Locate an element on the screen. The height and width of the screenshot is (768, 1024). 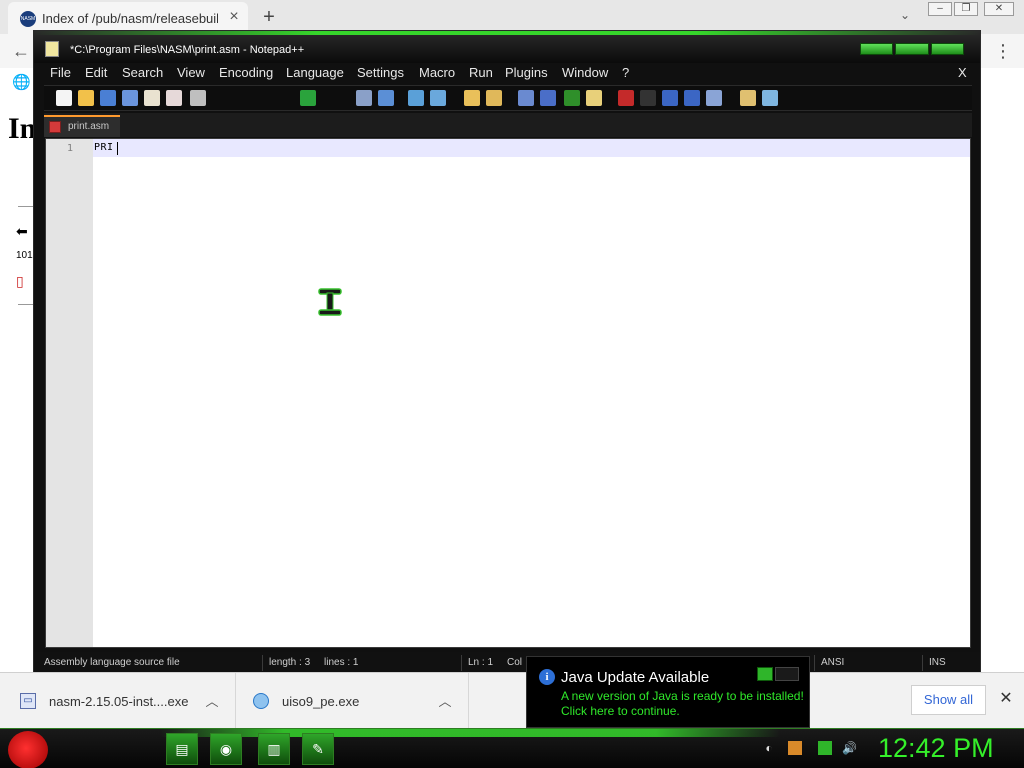
play-macro-icon is located at coordinates (670, 98).